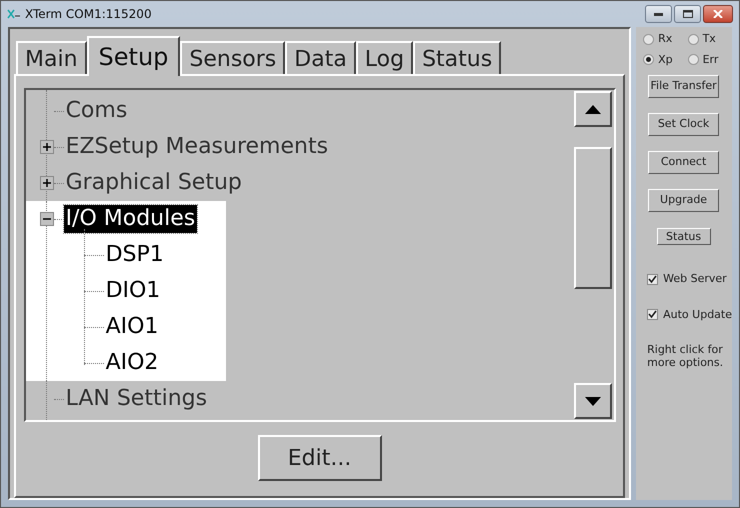 This screenshot has height=508, width=740. Describe the element at coordinates (457, 57) in the screenshot. I see `tab: Status` at that location.